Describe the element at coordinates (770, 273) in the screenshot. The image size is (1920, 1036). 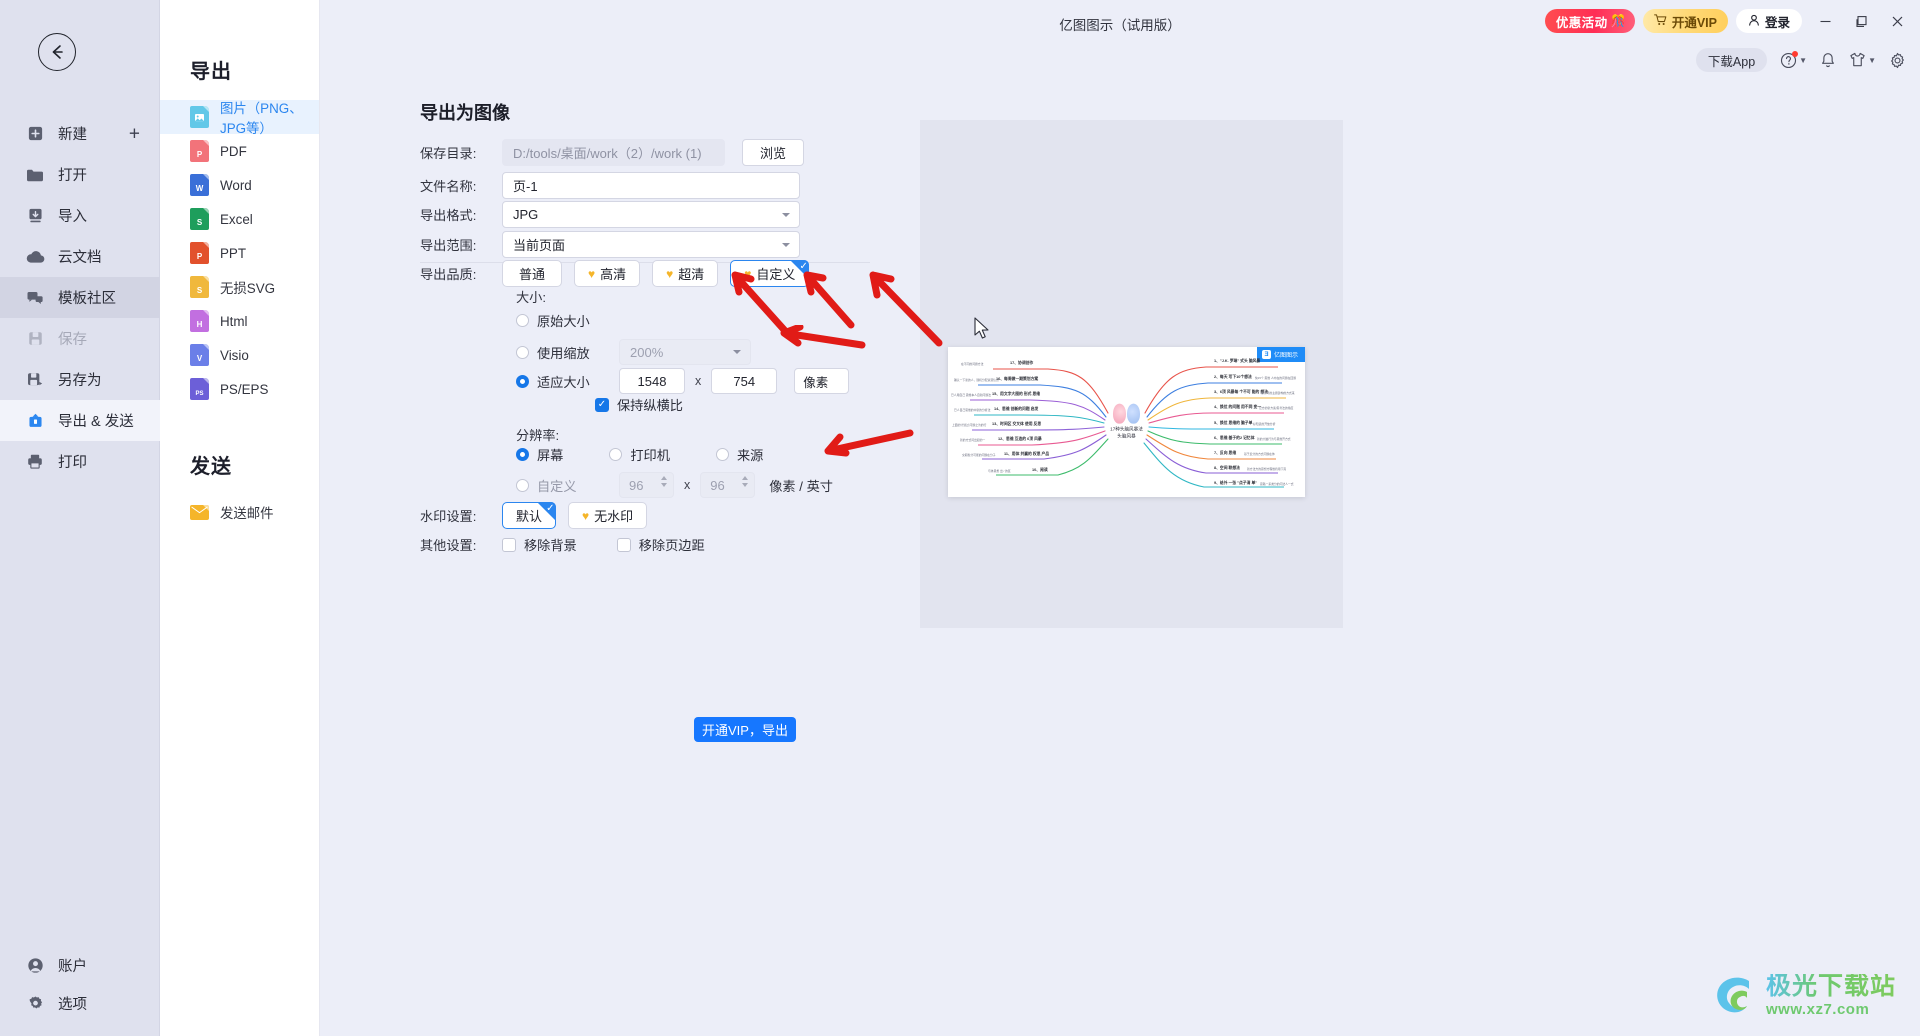
I see `quality-option-custom: ♥ 自定义 ✓` at that location.